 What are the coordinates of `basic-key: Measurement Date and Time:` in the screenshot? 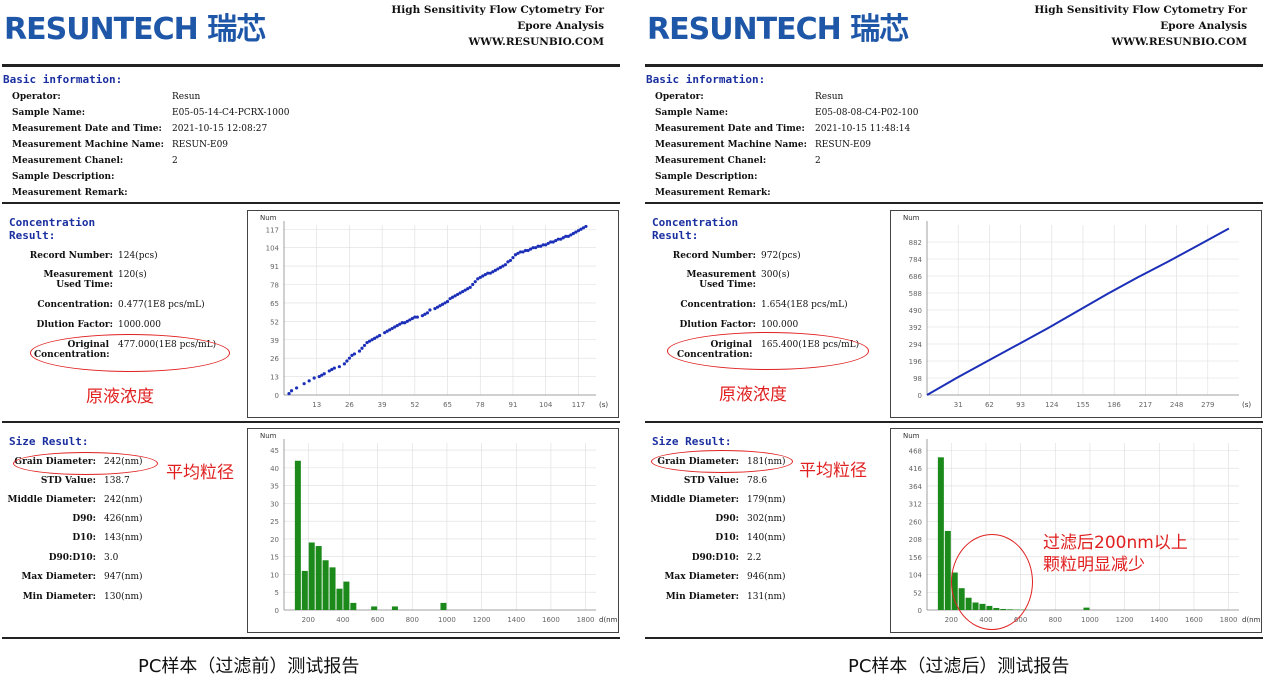 It's located at (87, 129).